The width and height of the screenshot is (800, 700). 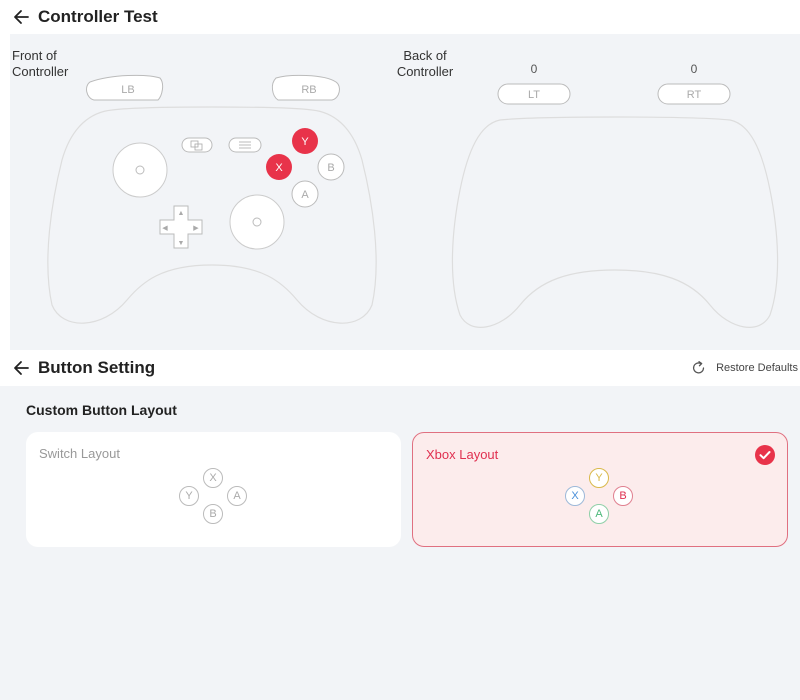 What do you see at coordinates (197, 145) in the screenshot?
I see `view-button` at bounding box center [197, 145].